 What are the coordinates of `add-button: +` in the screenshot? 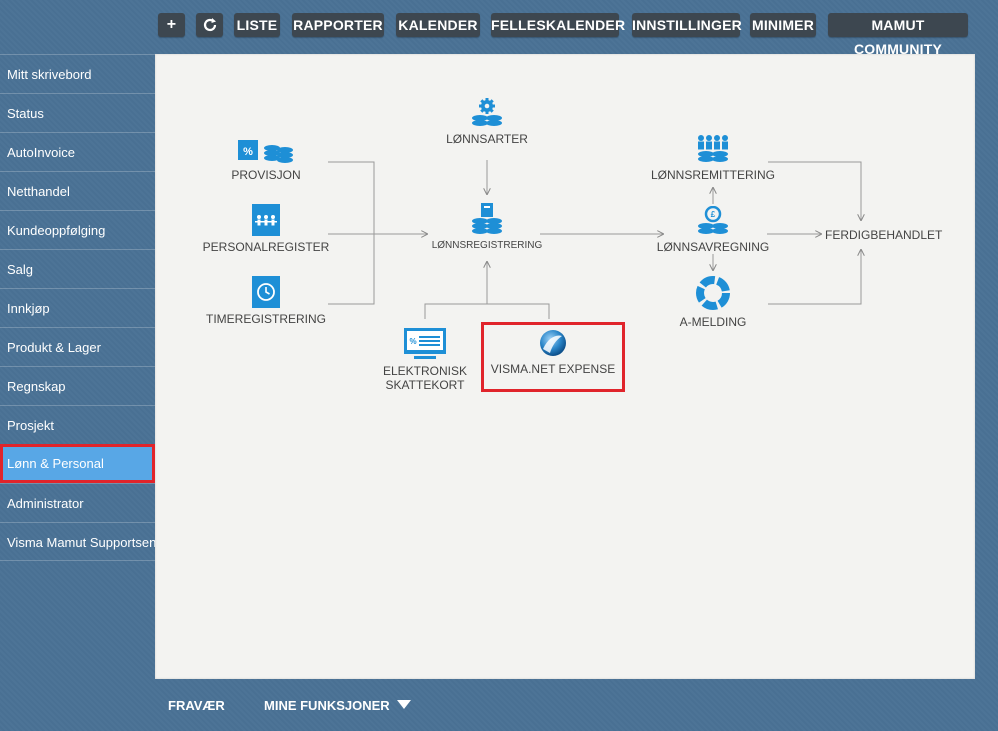 It's located at (171, 25).